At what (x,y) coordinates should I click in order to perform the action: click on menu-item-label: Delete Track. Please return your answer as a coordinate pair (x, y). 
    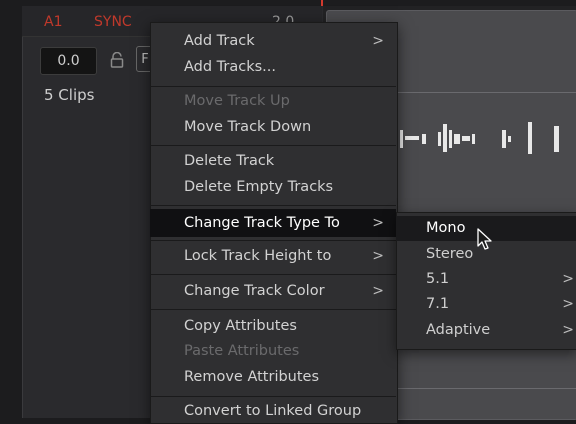
    Looking at the image, I should click on (229, 161).